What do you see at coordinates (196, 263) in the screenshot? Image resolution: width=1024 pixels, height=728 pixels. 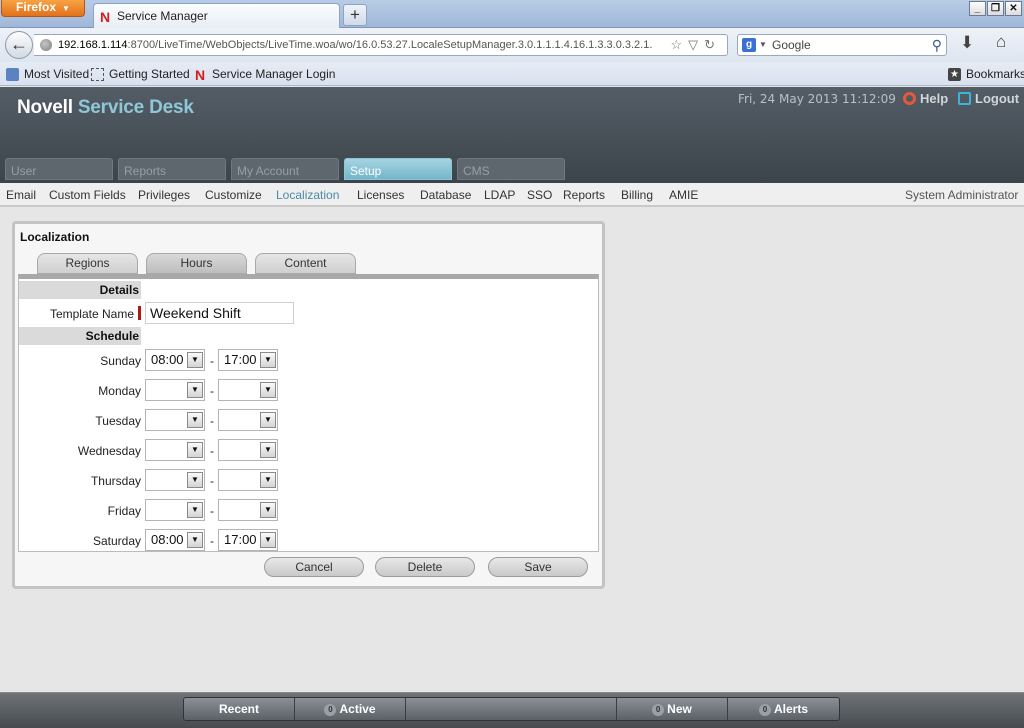 I see `tab-hours: Hours` at bounding box center [196, 263].